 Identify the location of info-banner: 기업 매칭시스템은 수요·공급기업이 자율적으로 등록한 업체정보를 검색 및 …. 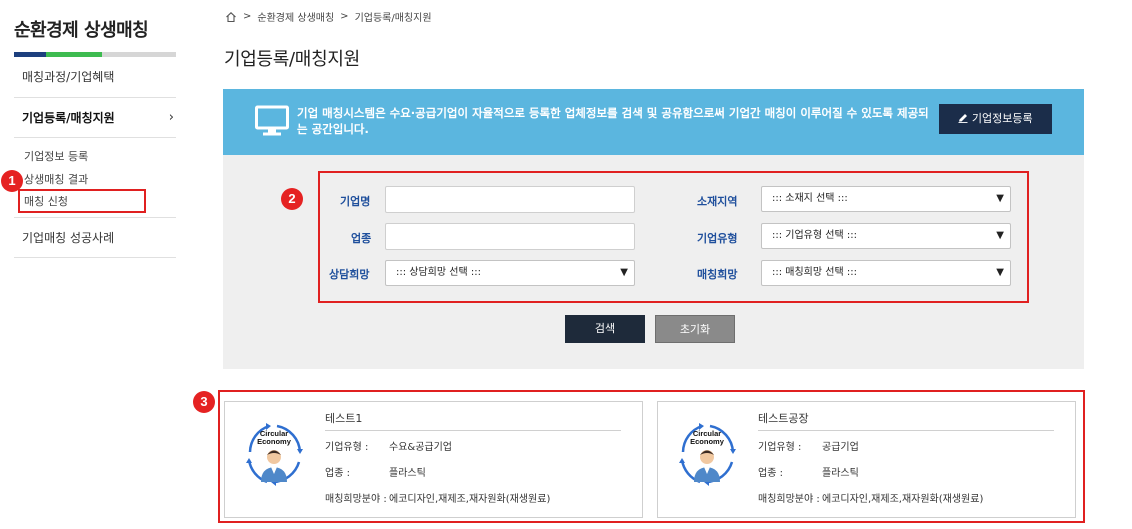
(653, 122).